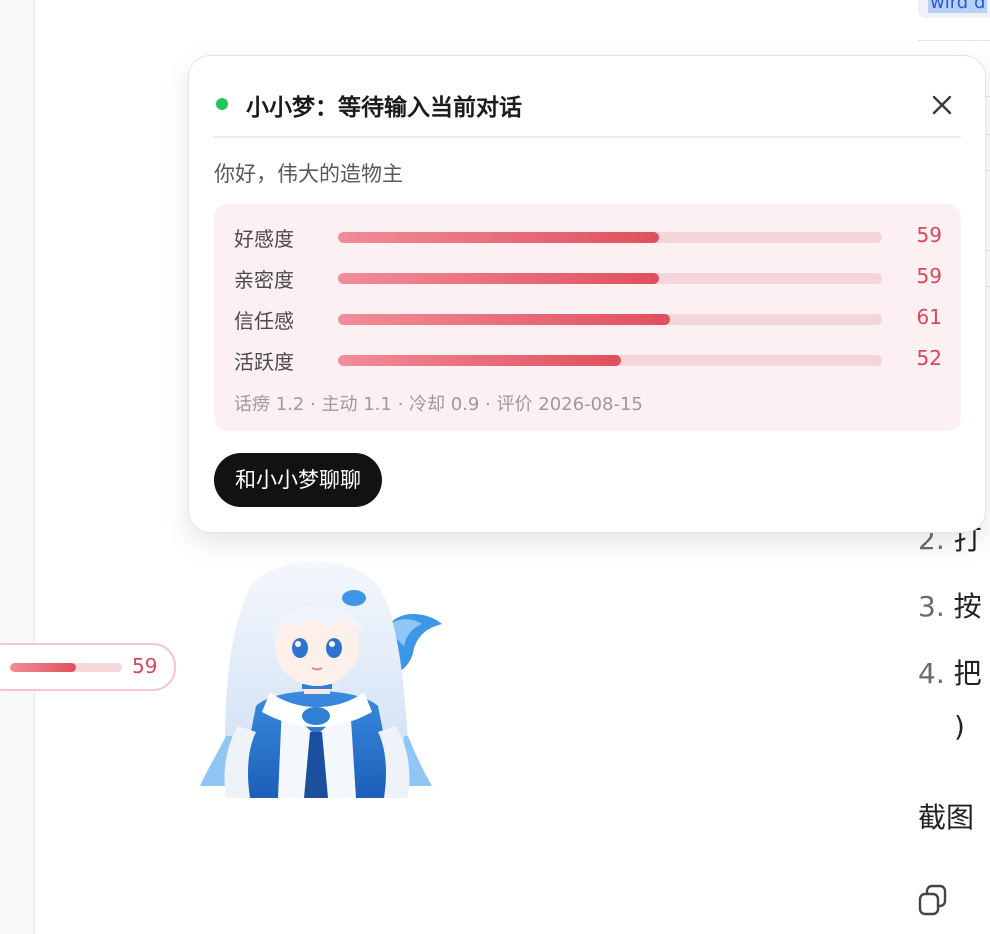 This screenshot has width=990, height=934. Describe the element at coordinates (264, 362) in the screenshot. I see `stat-label: 活跃度` at that location.